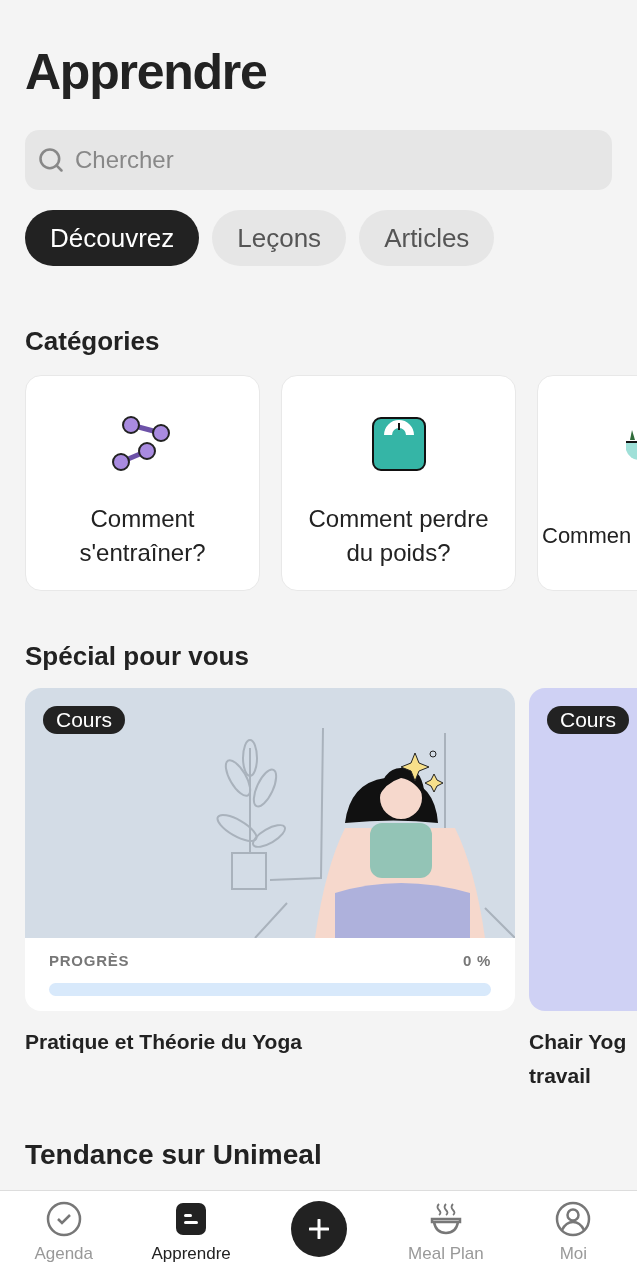  What do you see at coordinates (560, 1076) in the screenshot?
I see `course-title: travail` at bounding box center [560, 1076].